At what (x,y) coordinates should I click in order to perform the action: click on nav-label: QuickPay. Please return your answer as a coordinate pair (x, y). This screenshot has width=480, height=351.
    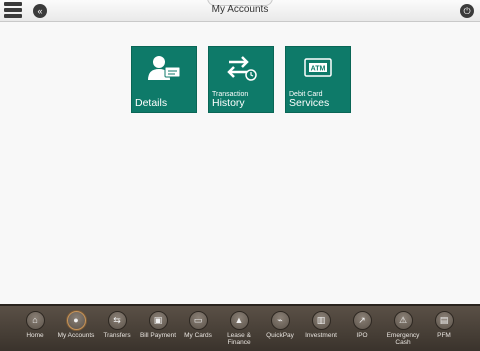
    Looking at the image, I should click on (280, 335).